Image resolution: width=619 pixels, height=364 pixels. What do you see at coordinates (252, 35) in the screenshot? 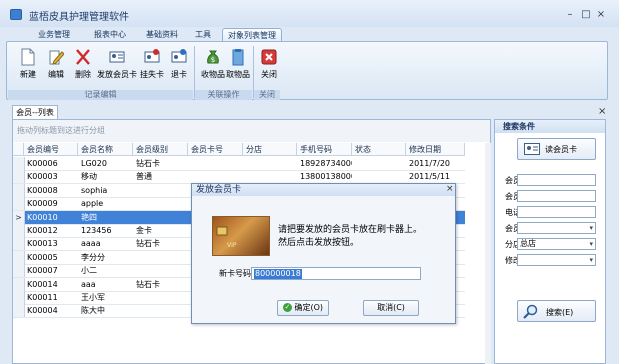
I see `tab-object-list: 对象列表管理` at bounding box center [252, 35].